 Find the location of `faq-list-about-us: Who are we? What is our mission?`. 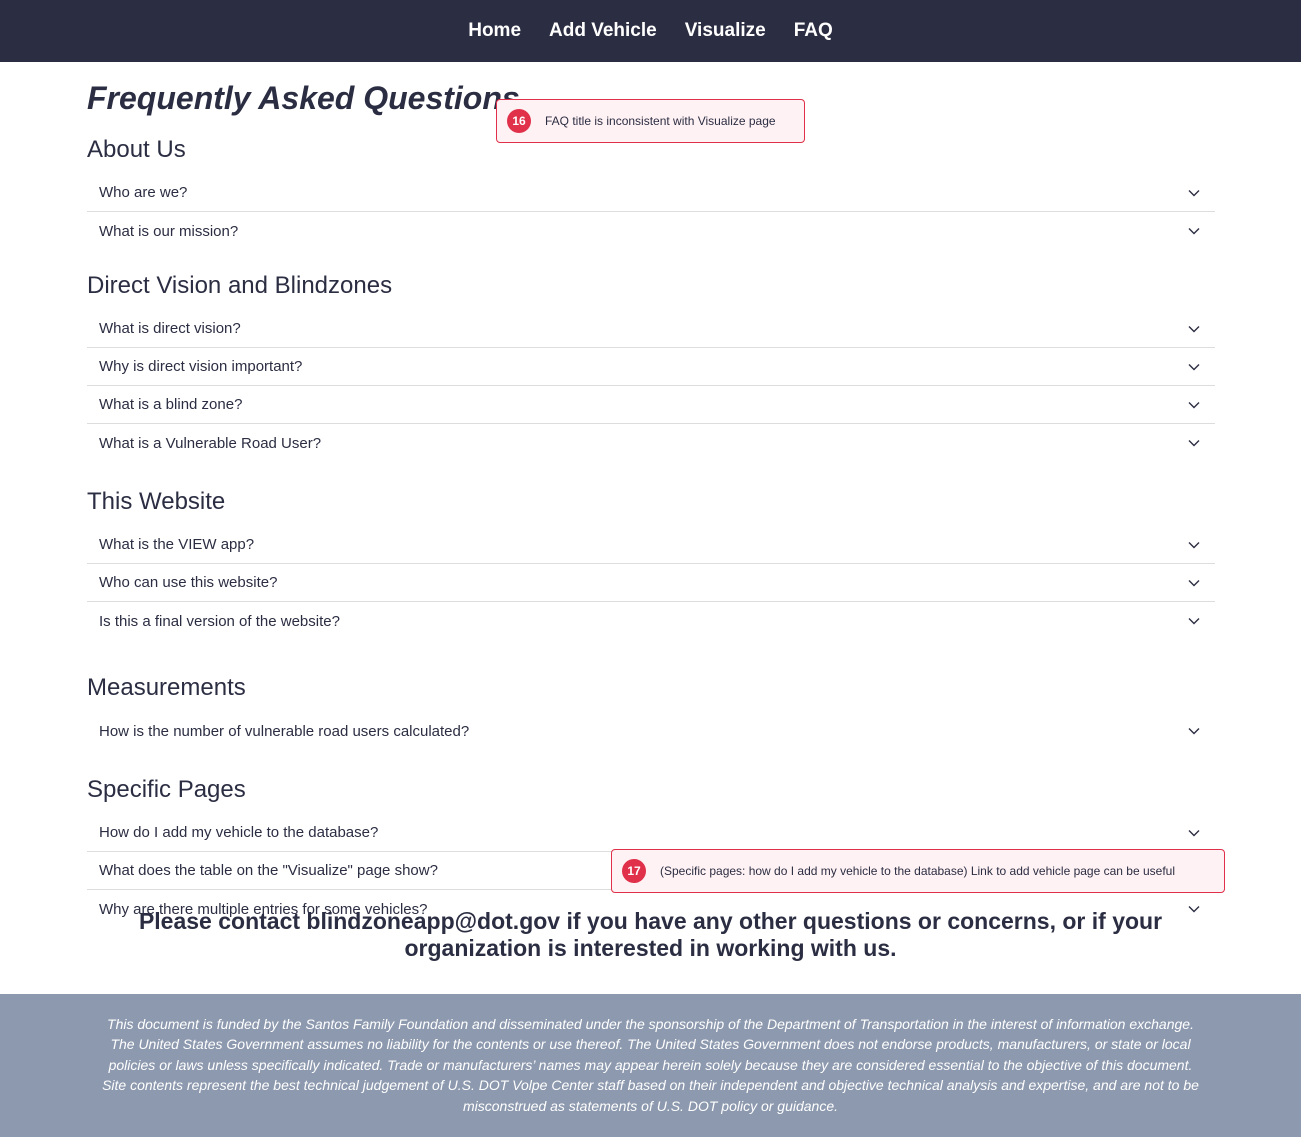

faq-list-about-us: Who are we? What is our mission? is located at coordinates (651, 212).